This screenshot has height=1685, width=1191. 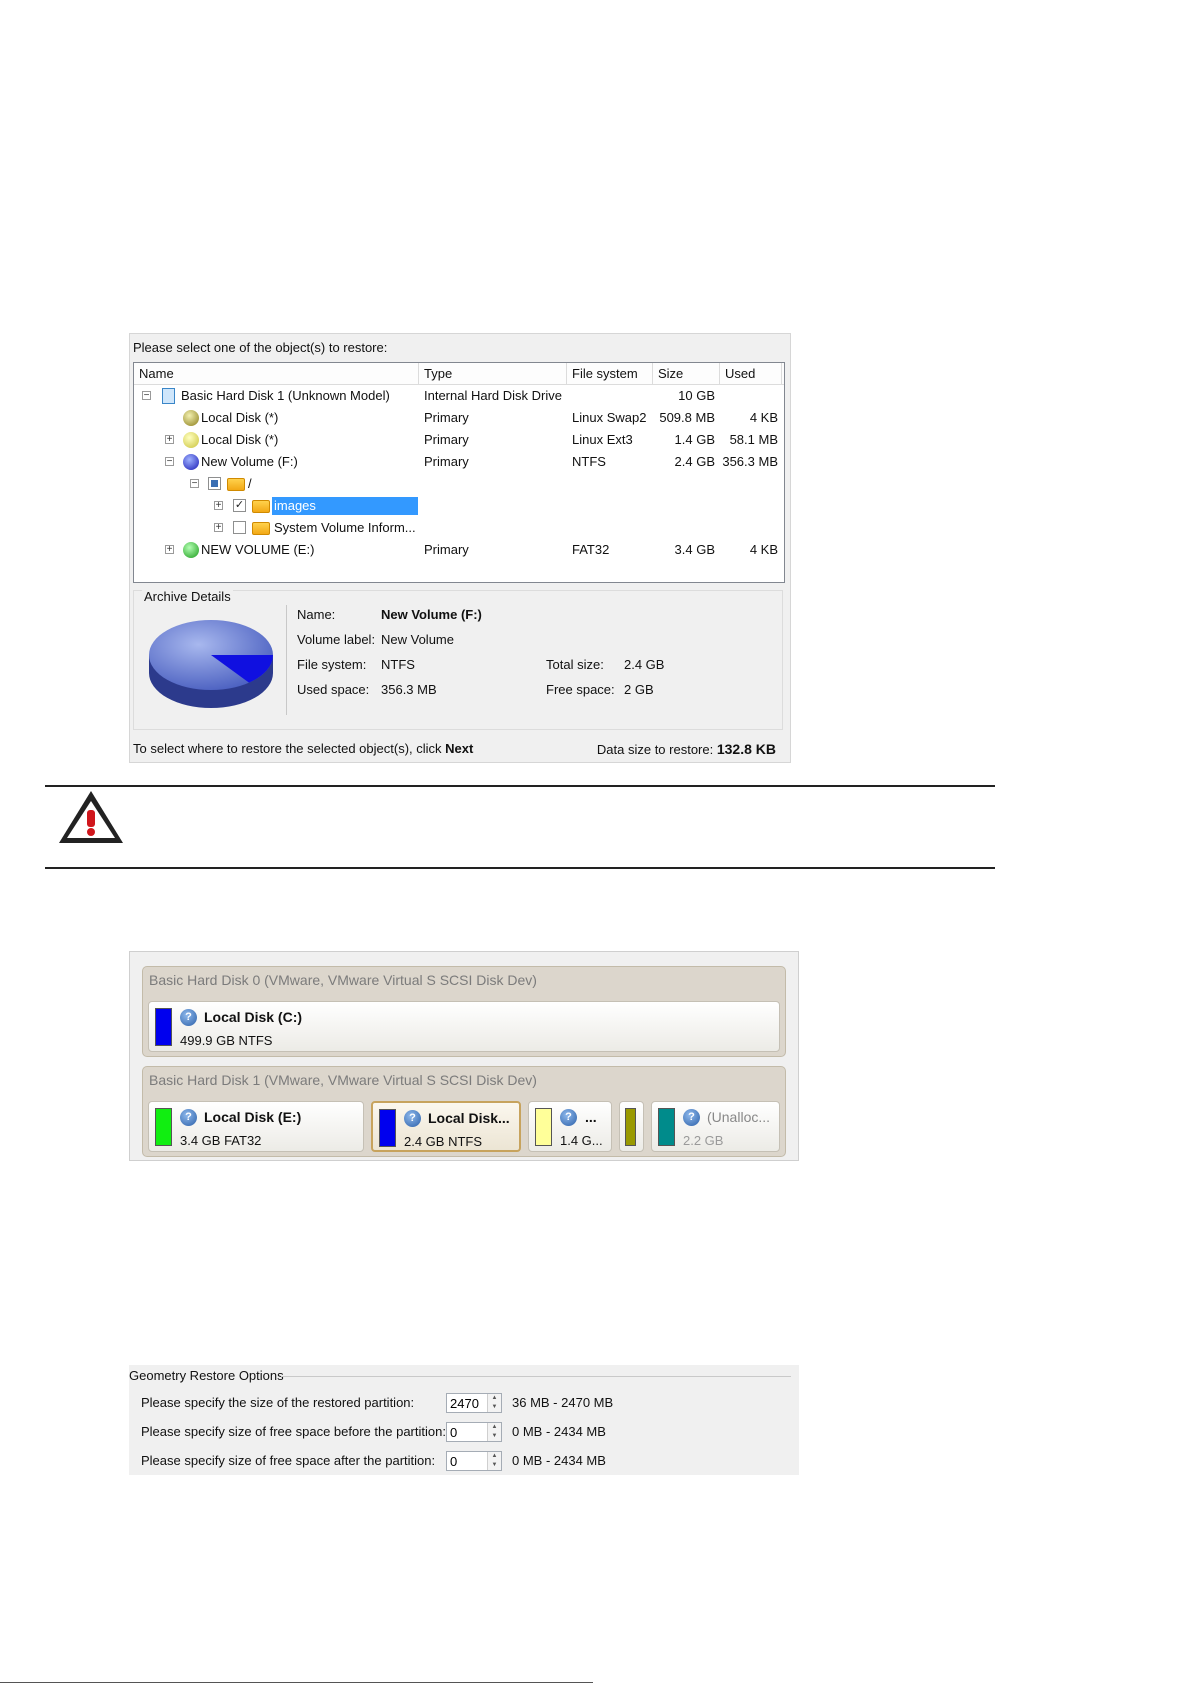 I want to click on free-space-before-input, so click(x=467, y=1431).